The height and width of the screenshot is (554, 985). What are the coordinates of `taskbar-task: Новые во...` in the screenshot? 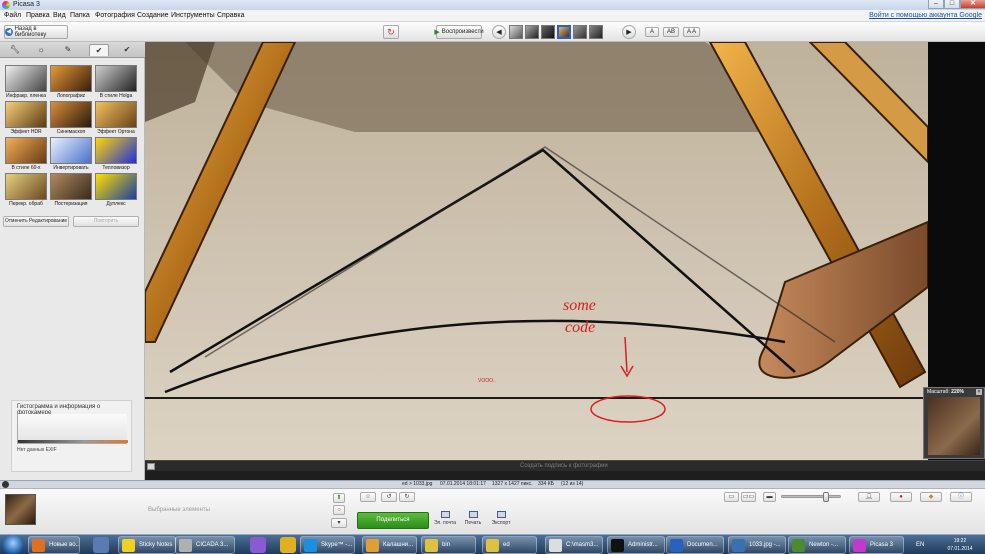 It's located at (54, 545).